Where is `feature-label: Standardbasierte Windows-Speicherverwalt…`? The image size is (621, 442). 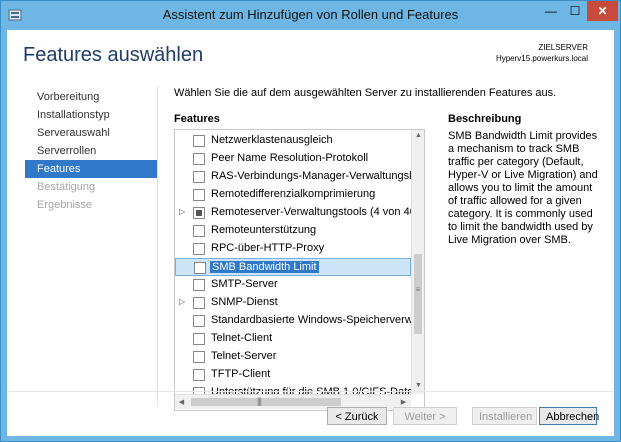
feature-label: Standardbasierte Windows-Speicherverwalt… is located at coordinates (311, 320).